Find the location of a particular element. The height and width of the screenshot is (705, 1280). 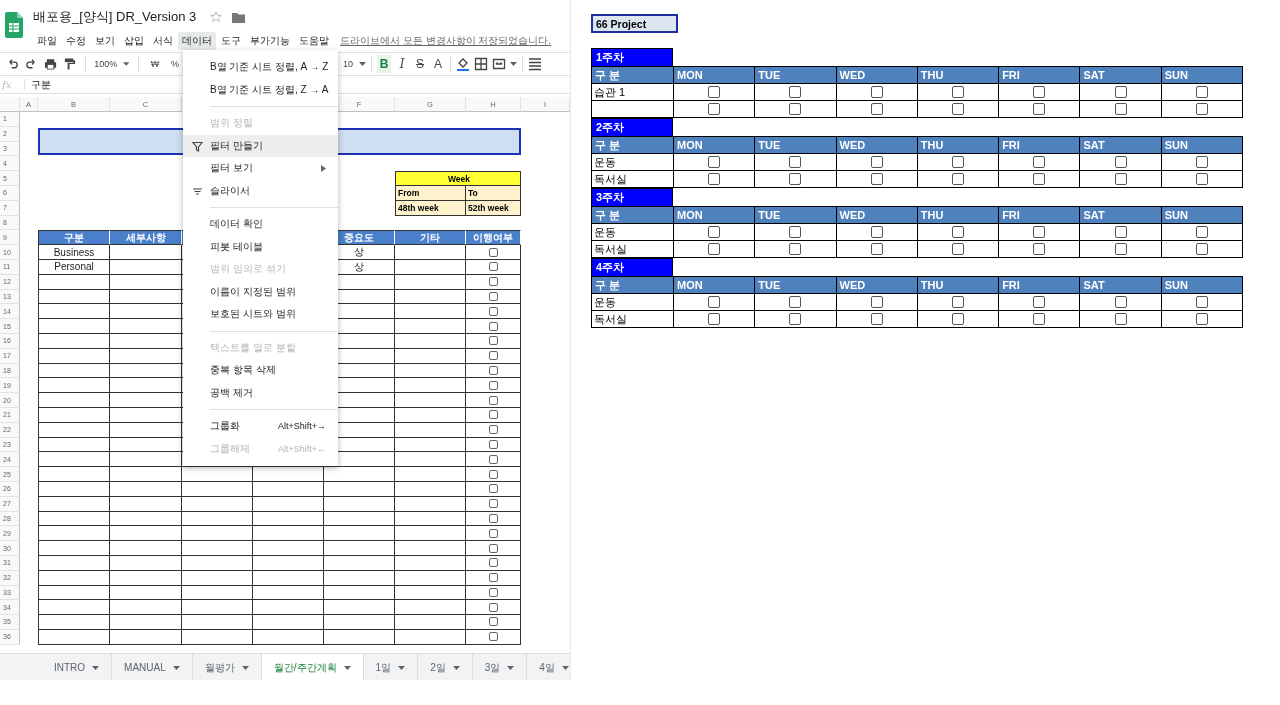

menu-item: 공백 제거 is located at coordinates (260, 392).